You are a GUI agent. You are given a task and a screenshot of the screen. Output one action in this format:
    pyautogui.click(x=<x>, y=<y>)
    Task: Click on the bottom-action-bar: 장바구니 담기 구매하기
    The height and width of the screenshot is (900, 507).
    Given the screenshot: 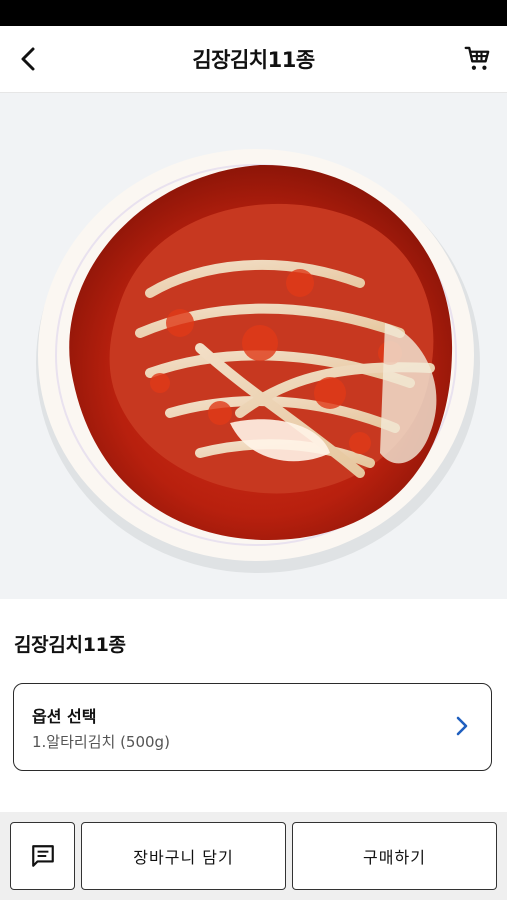 What is the action you would take?
    pyautogui.click(x=253, y=856)
    